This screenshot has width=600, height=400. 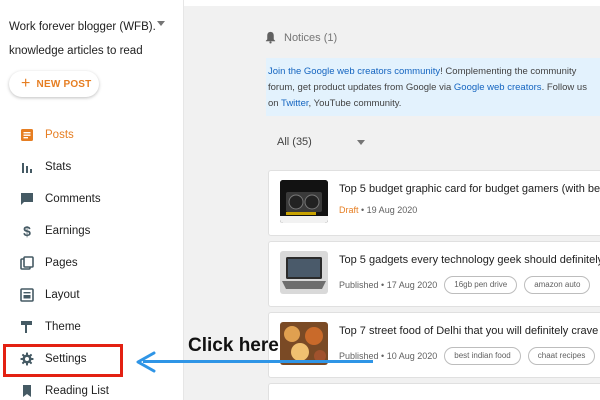 I want to click on sidebar-item-label: Layout, so click(x=62, y=295).